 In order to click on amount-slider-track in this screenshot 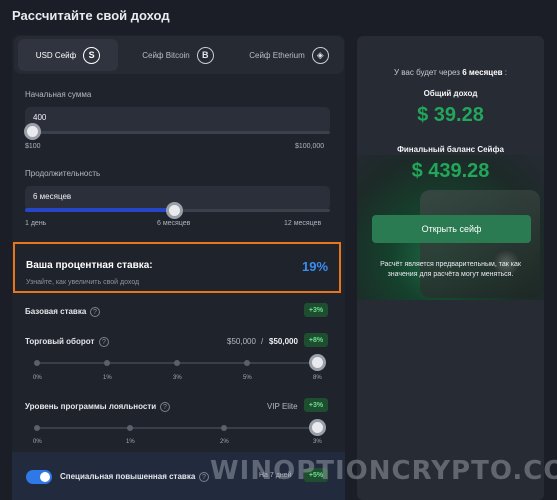, I will do `click(177, 132)`.